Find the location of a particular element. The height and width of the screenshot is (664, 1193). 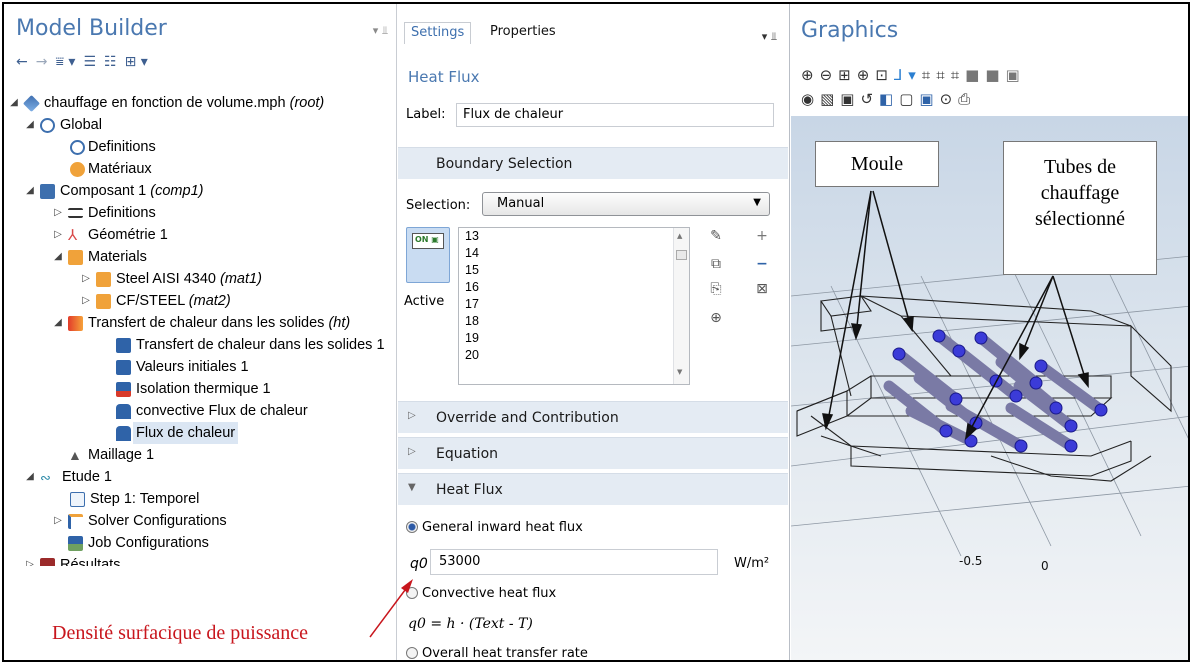

annotation-text: Densité surfacique de puissance is located at coordinates (180, 633).